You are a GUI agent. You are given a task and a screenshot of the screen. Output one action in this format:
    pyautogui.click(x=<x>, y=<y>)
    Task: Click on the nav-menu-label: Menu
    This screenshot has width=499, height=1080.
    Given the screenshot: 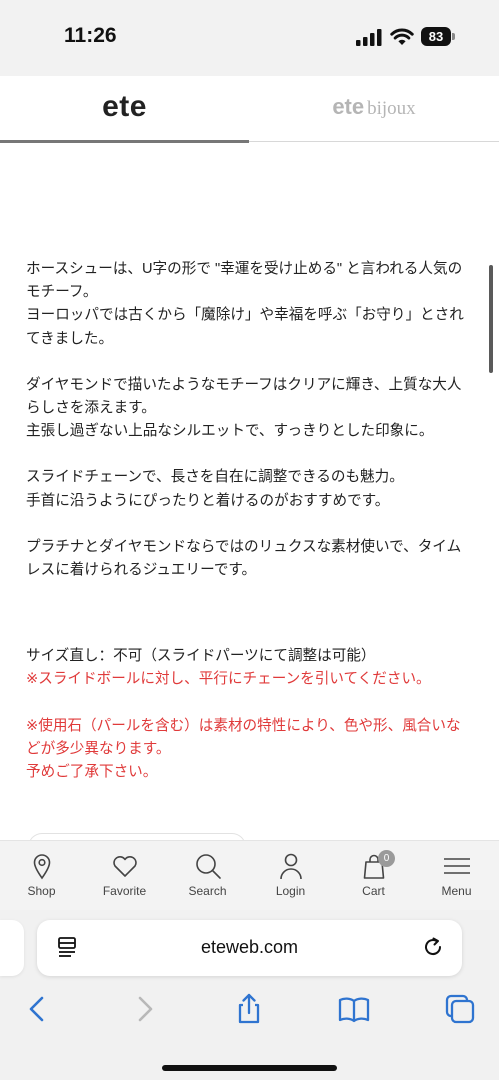 What is the action you would take?
    pyautogui.click(x=456, y=891)
    